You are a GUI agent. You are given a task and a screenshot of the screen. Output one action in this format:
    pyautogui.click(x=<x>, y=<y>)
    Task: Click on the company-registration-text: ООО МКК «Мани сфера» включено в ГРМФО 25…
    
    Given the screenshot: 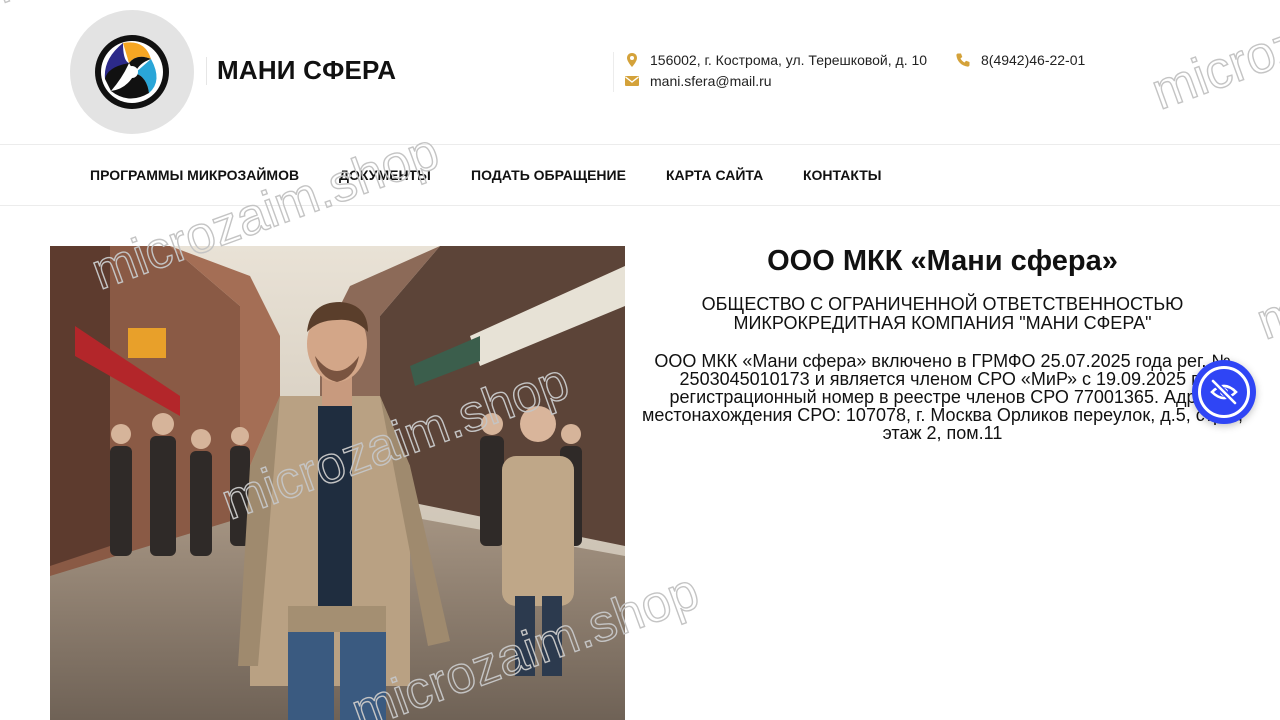 What is the action you would take?
    pyautogui.click(x=942, y=397)
    